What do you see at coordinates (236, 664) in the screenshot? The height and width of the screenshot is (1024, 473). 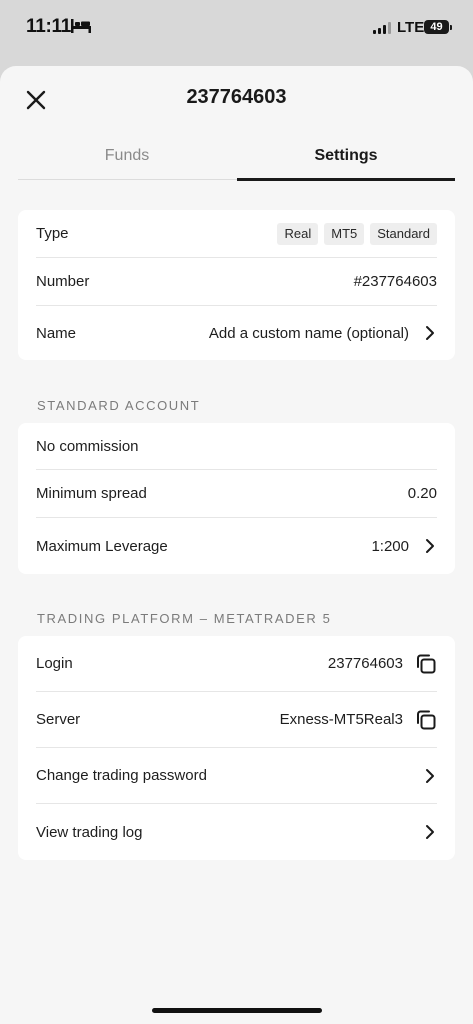 I see `login-row: Login 237764603` at bounding box center [236, 664].